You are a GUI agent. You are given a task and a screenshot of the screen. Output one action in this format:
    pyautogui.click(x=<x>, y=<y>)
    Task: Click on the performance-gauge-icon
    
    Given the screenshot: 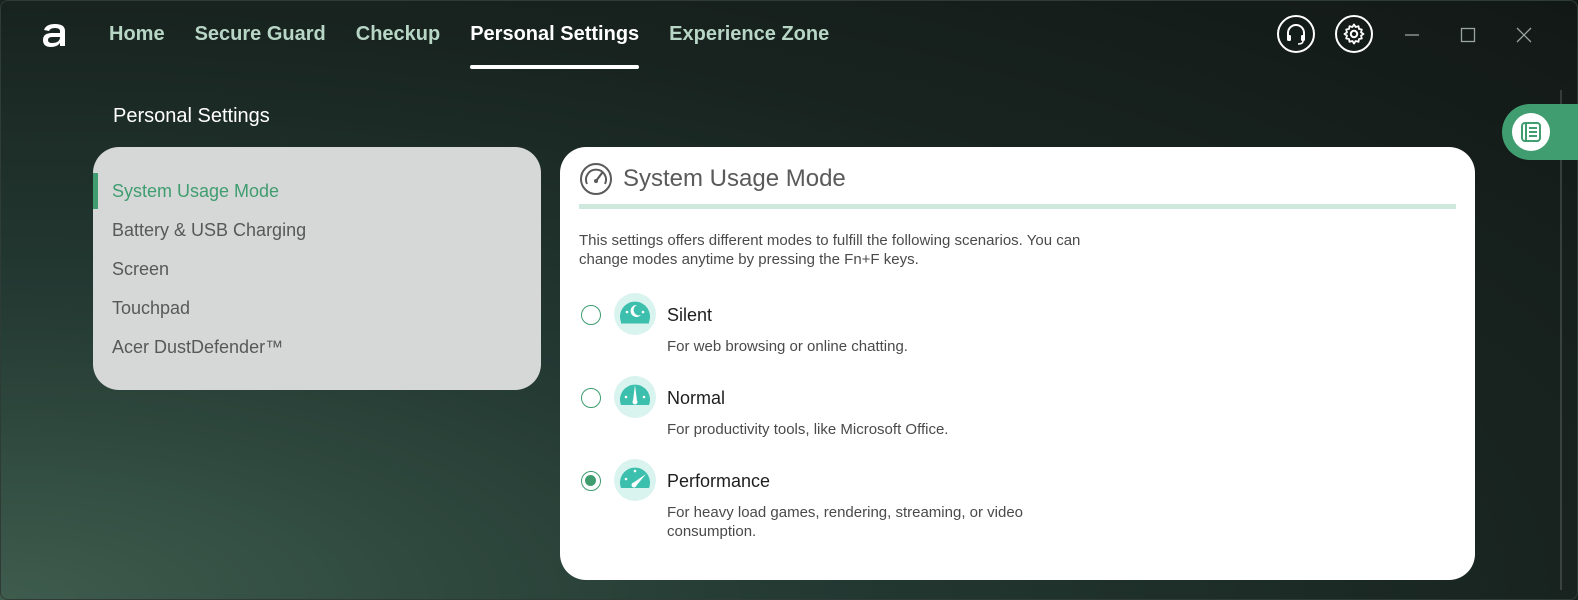 What is the action you would take?
    pyautogui.click(x=635, y=480)
    